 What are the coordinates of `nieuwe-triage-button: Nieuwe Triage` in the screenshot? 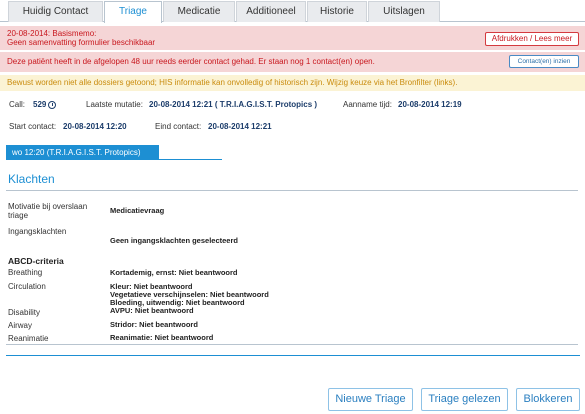 It's located at (370, 399).